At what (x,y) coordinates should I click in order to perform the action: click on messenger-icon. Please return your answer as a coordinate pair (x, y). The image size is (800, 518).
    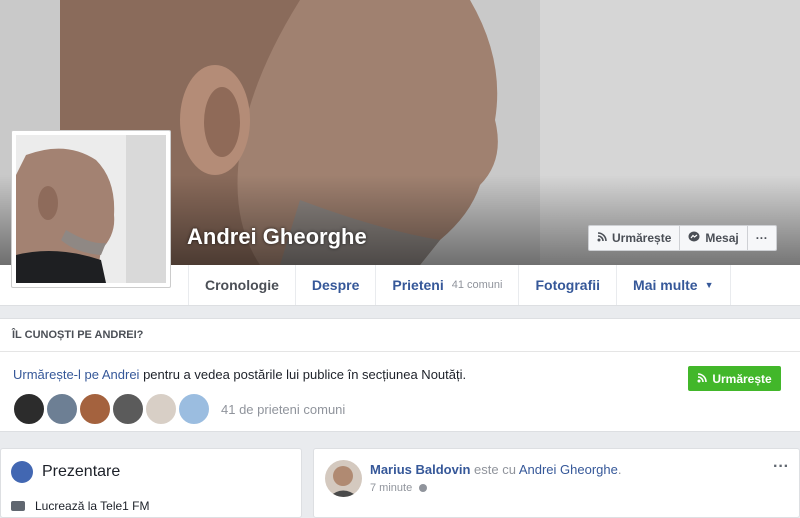
    Looking at the image, I should click on (694, 238).